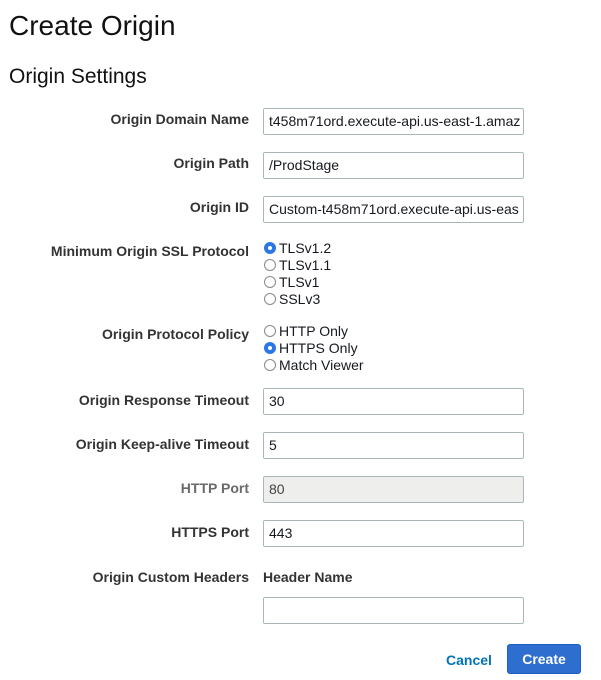 The image size is (601, 680). I want to click on ssl-option-label: TLSv1.1, so click(305, 264).